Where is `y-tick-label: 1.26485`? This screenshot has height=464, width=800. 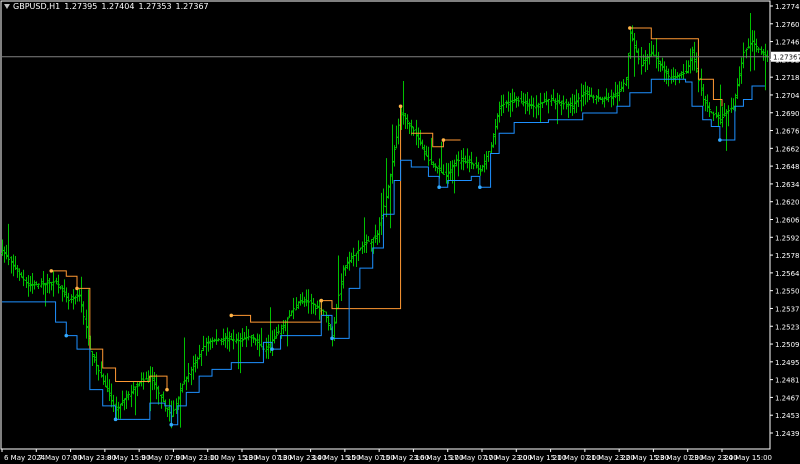 y-tick-label: 1.26485 is located at coordinates (787, 167).